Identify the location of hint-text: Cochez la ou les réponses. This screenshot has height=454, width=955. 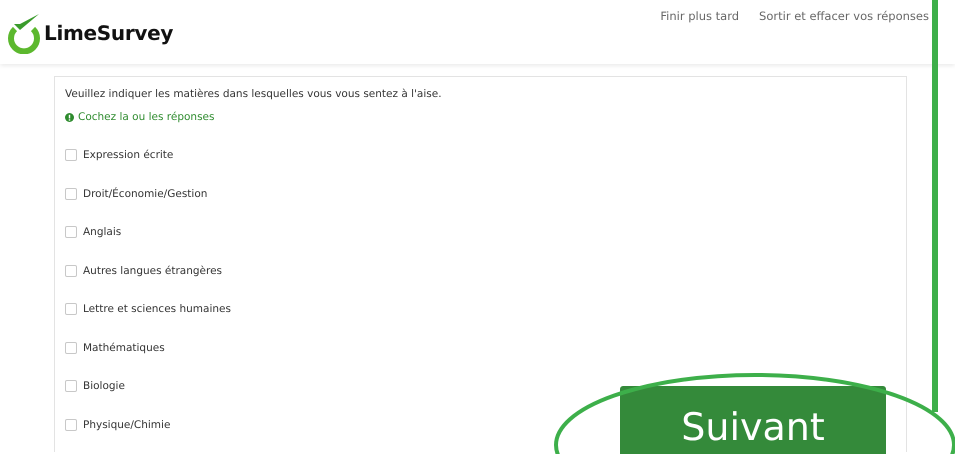
(146, 117).